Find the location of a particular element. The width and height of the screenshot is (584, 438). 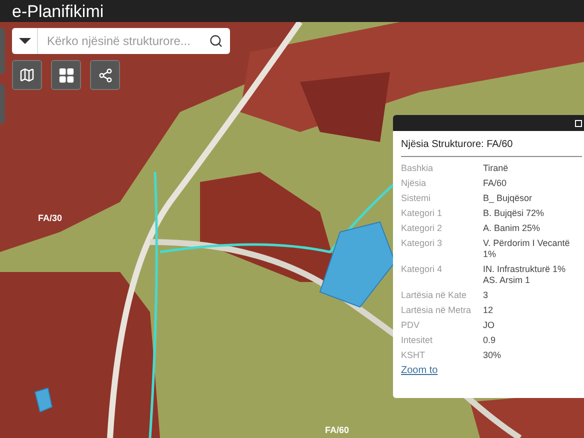

field-label: Kategori 1 is located at coordinates (422, 213).